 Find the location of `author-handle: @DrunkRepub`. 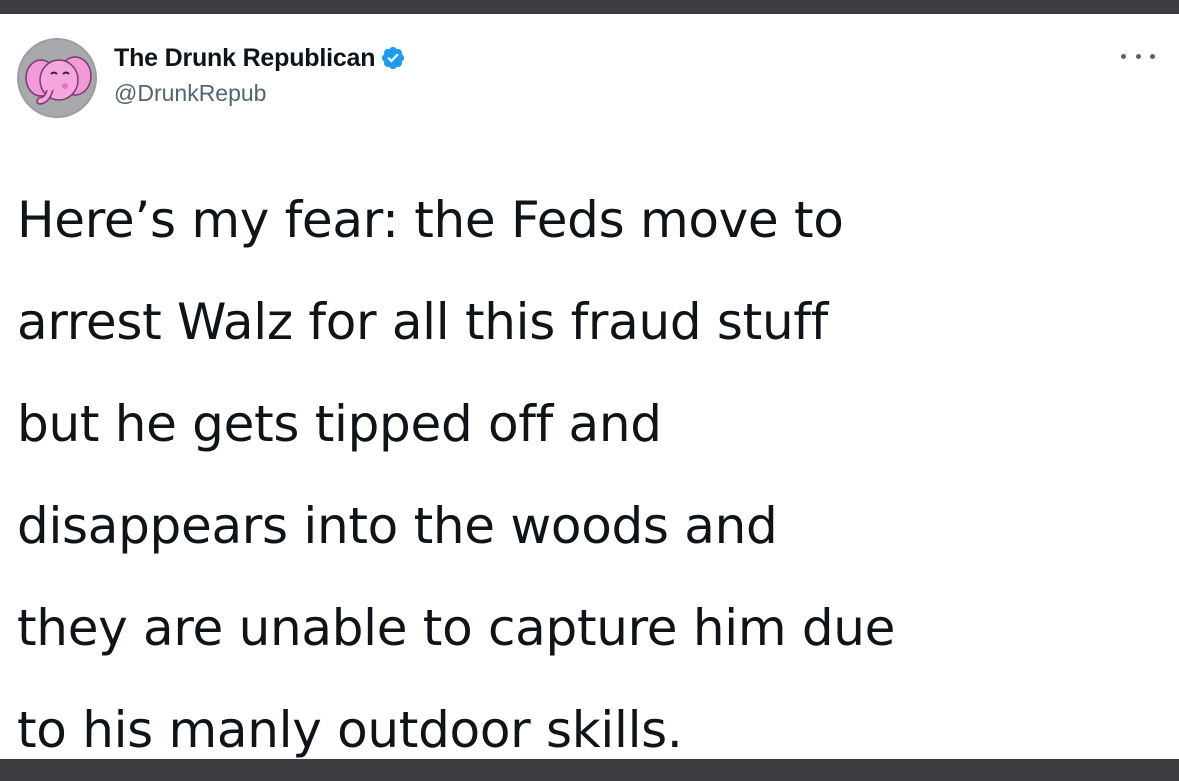

author-handle: @DrunkRepub is located at coordinates (190, 93).